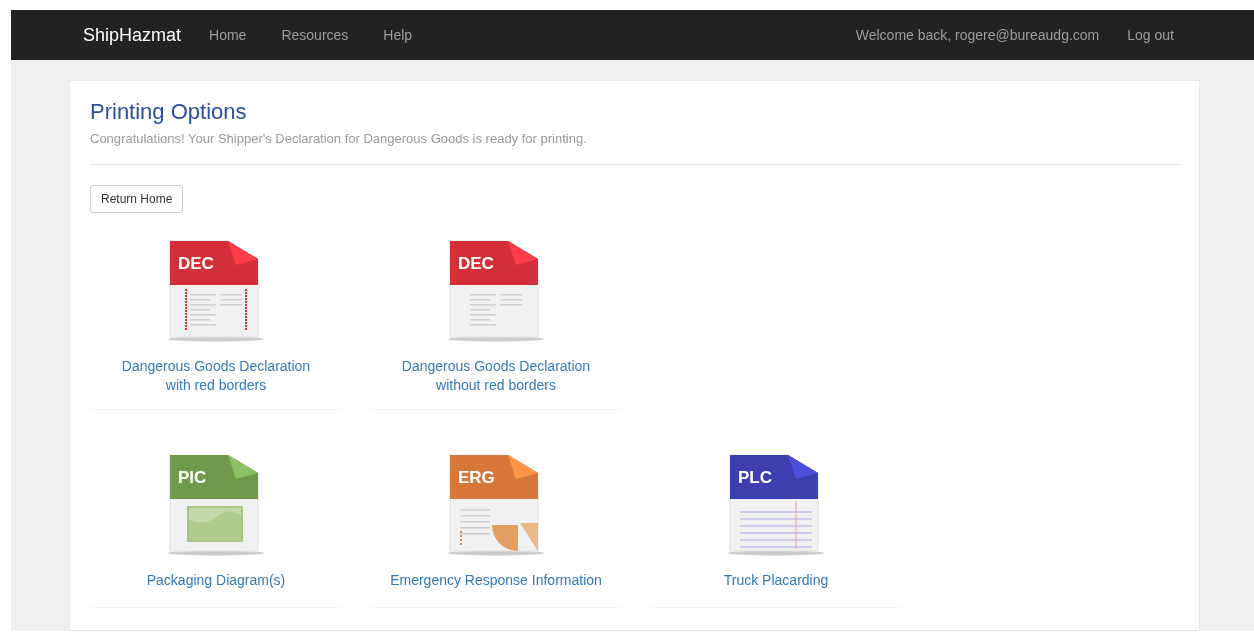  Describe the element at coordinates (216, 517) in the screenshot. I see `print-option-tile: PIC Packaging Diagram(s)` at that location.